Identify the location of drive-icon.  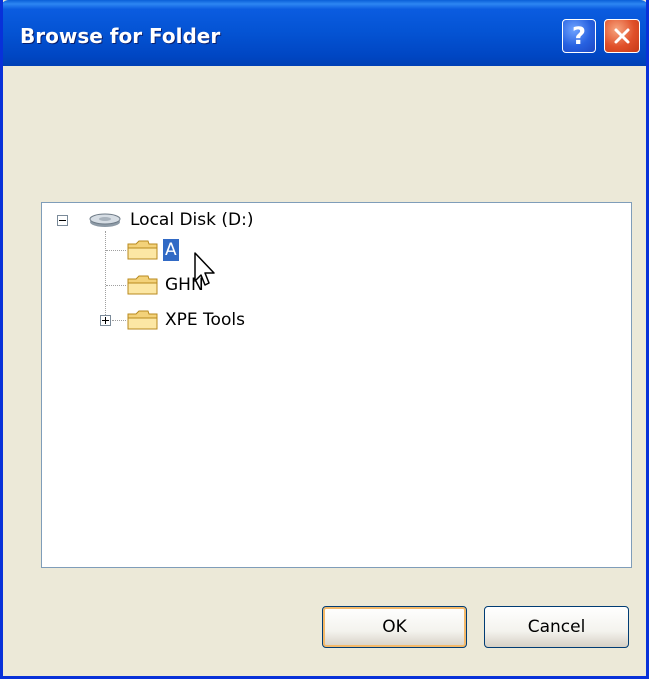
(105, 220).